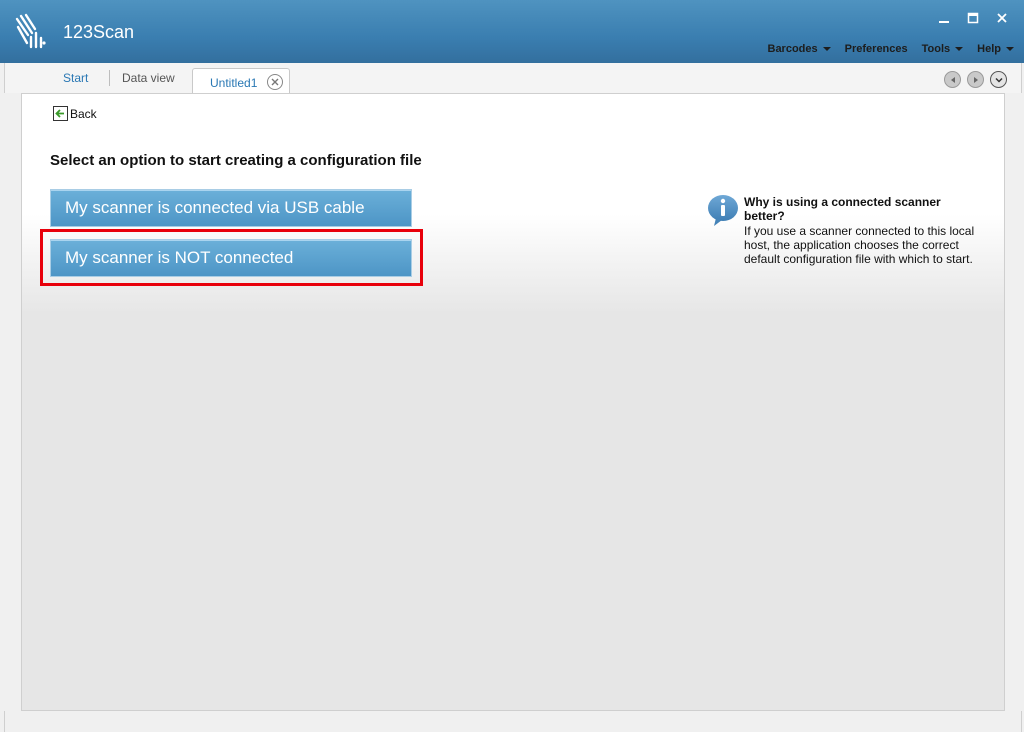 Image resolution: width=1024 pixels, height=732 pixels. What do you see at coordinates (30, 31) in the screenshot?
I see `zebra-head-icon` at bounding box center [30, 31].